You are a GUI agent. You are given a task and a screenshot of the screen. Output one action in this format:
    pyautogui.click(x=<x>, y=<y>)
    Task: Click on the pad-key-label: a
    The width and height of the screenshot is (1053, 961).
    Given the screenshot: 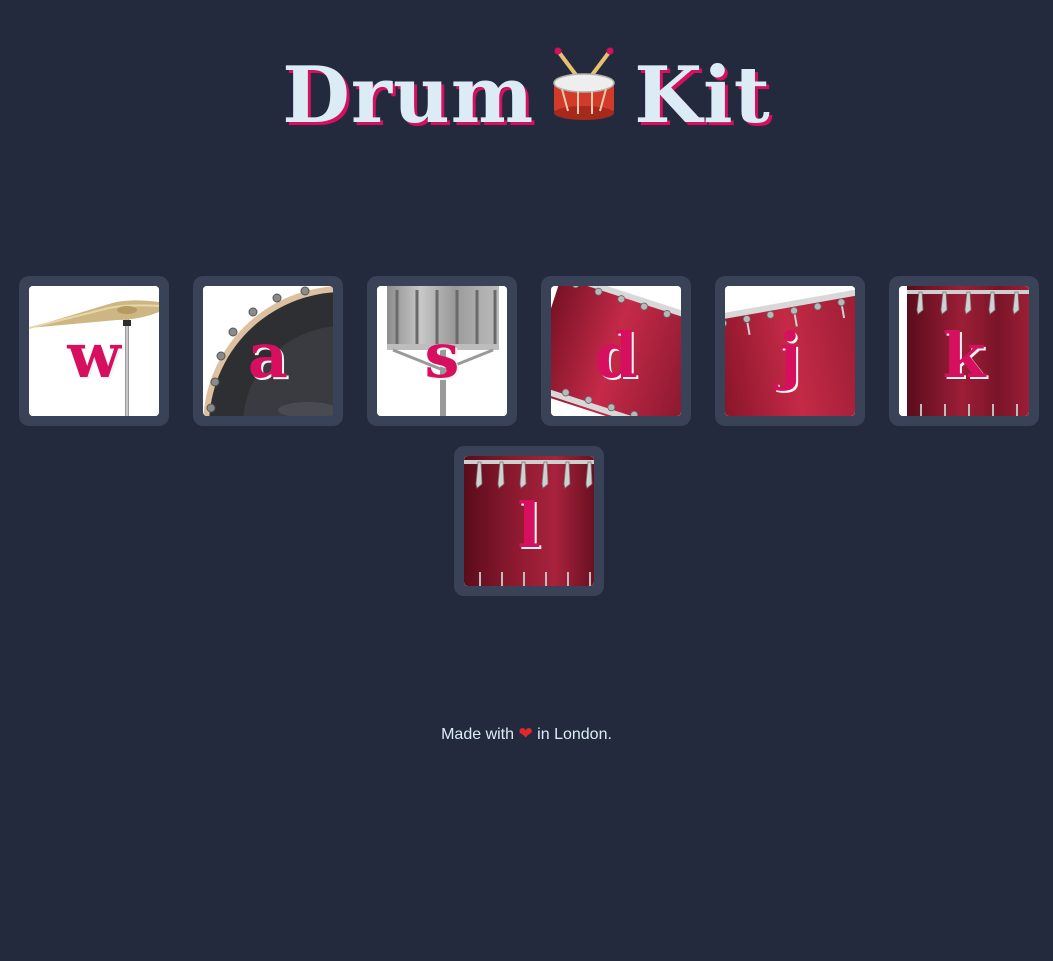 What is the action you would take?
    pyautogui.click(x=268, y=355)
    